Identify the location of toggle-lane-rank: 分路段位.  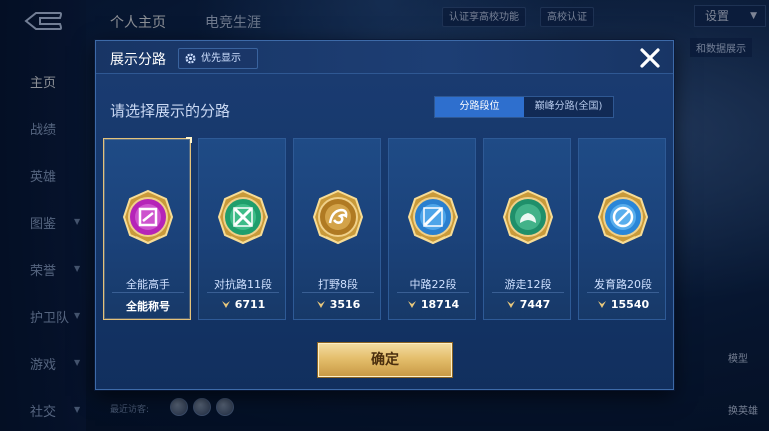
(479, 107).